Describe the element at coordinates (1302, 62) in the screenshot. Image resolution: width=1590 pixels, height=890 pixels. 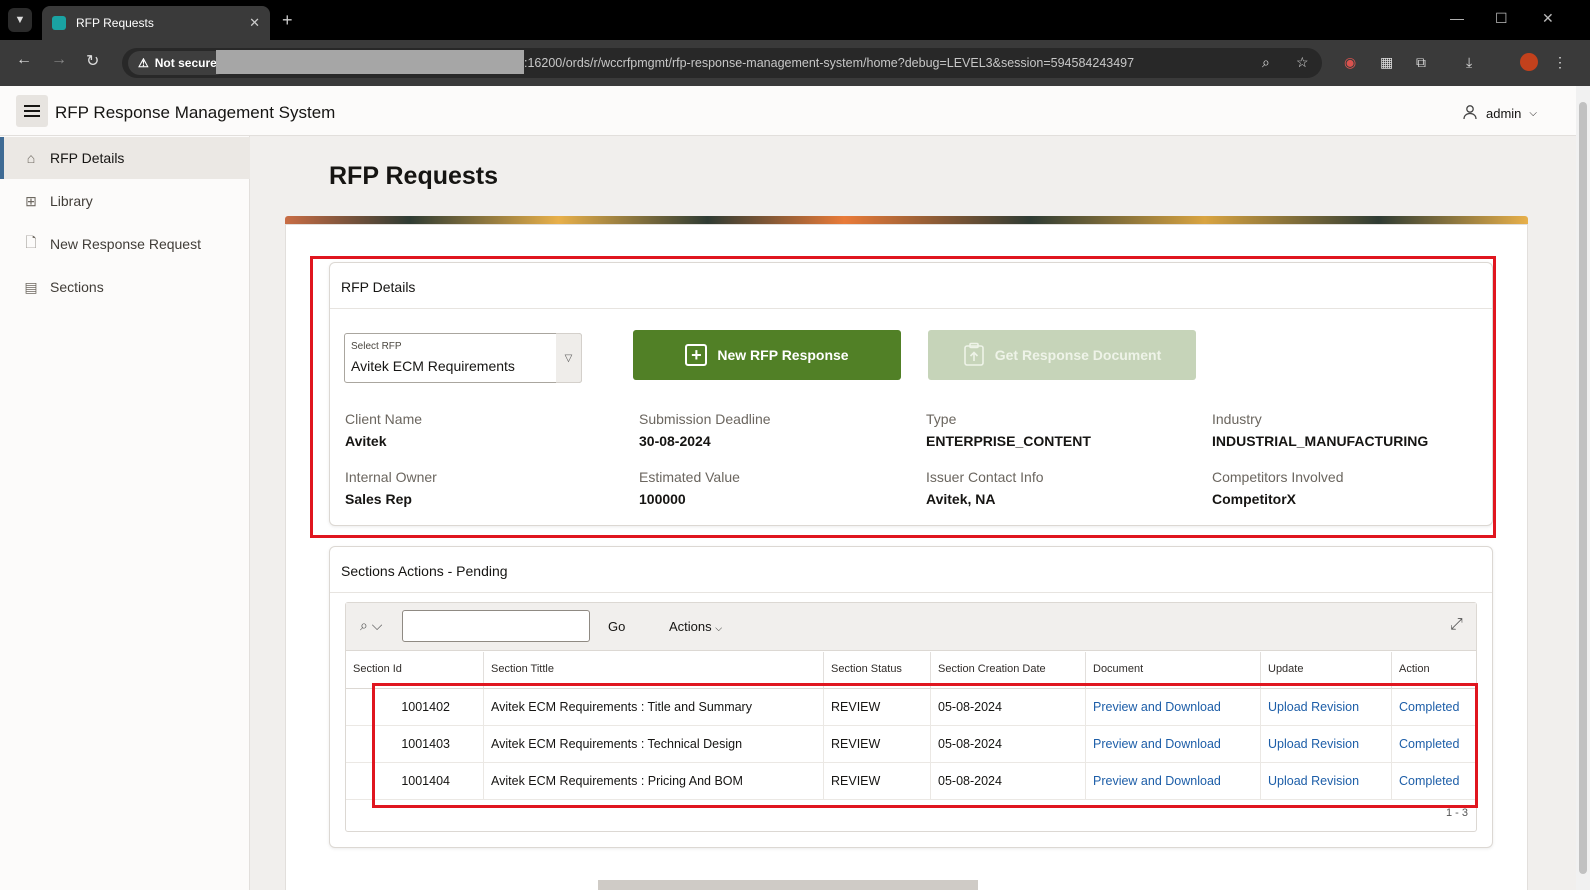
I see `bookmark-star-icon: ☆` at that location.